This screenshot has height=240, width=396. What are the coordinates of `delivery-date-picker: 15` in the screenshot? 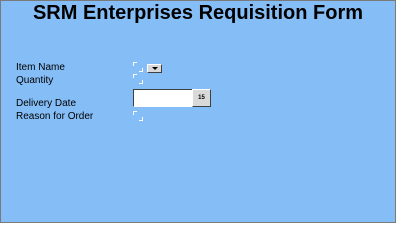 It's located at (172, 98).